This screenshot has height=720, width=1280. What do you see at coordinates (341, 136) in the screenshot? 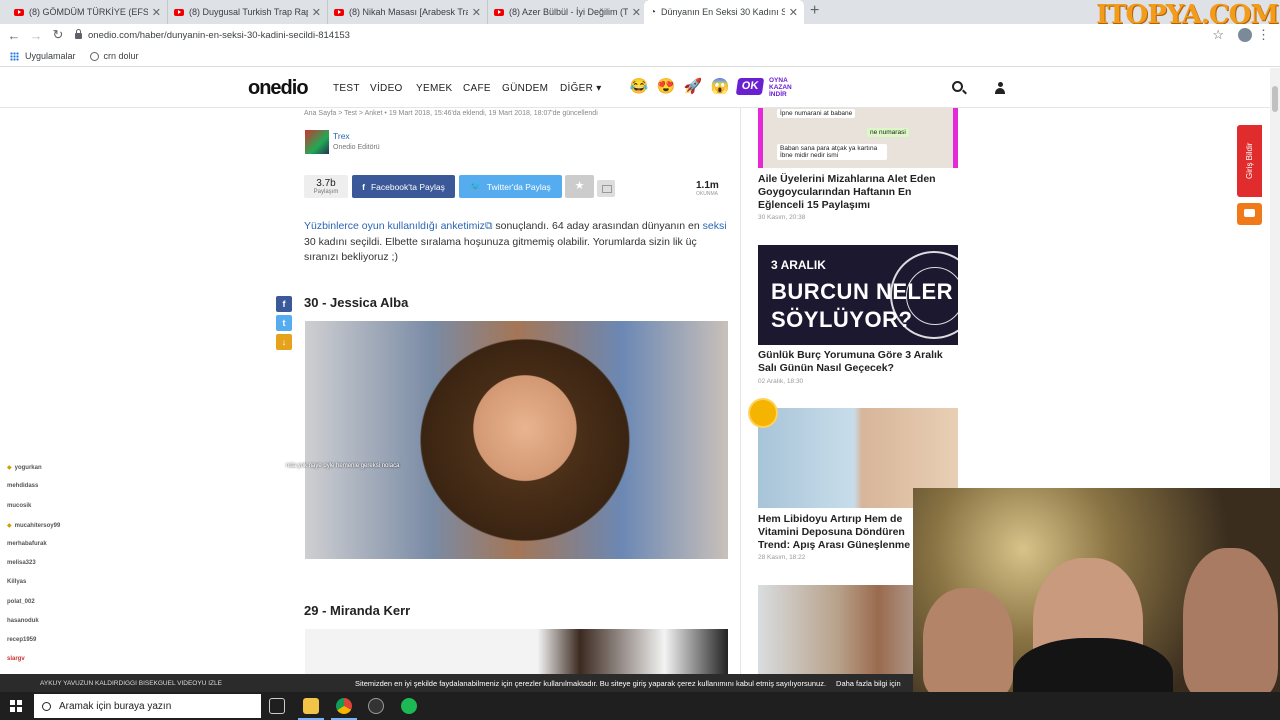
I see `author-name: Trex` at bounding box center [341, 136].